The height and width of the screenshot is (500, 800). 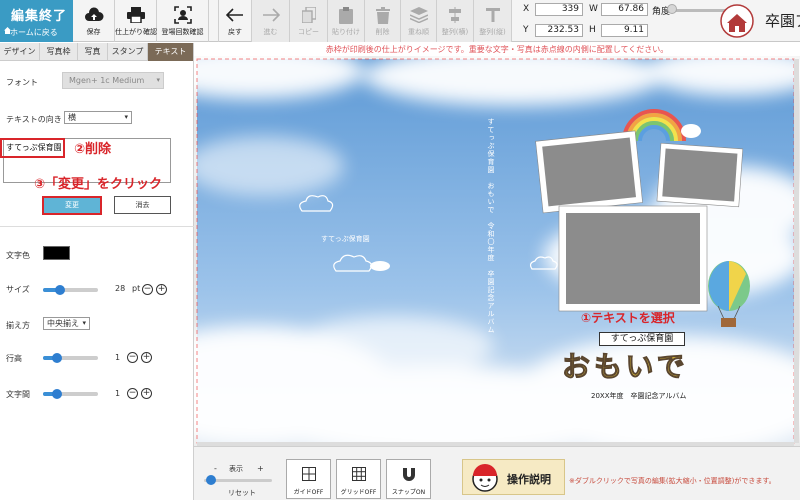 What do you see at coordinates (624, 30) in the screenshot?
I see `h-input: 9.11` at bounding box center [624, 30].